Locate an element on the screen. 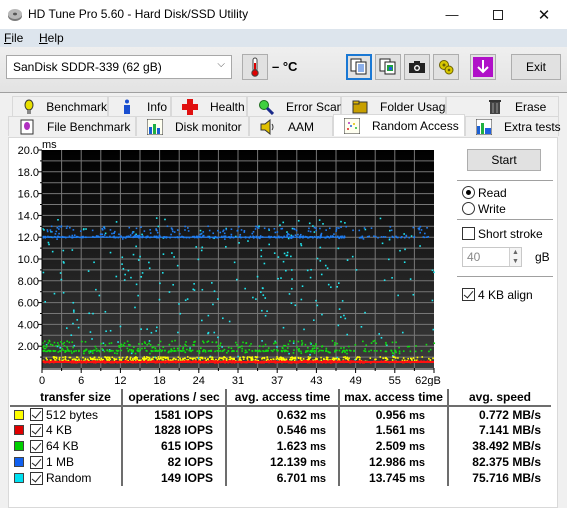  short-stroke-spinner: ▲ ▼ is located at coordinates (515, 257).